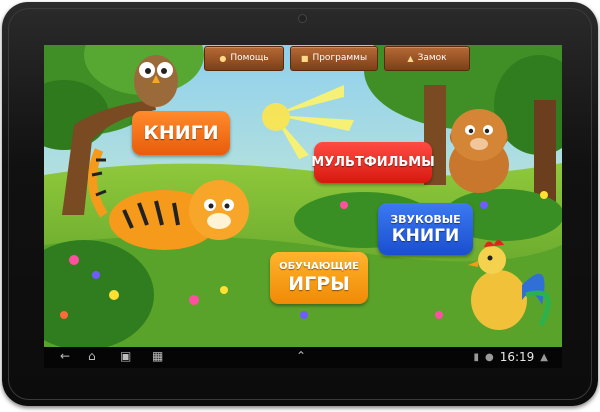 This screenshot has width=600, height=412. Describe the element at coordinates (425, 219) in the screenshot. I see `audio-books-label-line1: ЗВУКОВЫЕ` at that location.